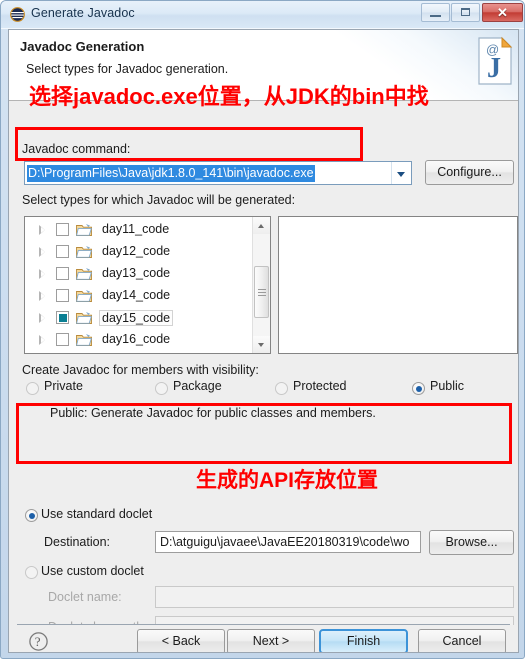 The image size is (525, 659). What do you see at coordinates (320, 386) in the screenshot?
I see `radio-protected-label: Protected` at bounding box center [320, 386].